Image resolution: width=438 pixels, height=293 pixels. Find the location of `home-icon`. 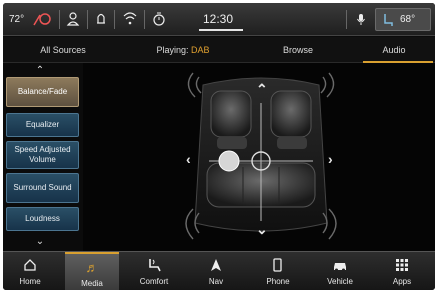

home-icon is located at coordinates (30, 266).